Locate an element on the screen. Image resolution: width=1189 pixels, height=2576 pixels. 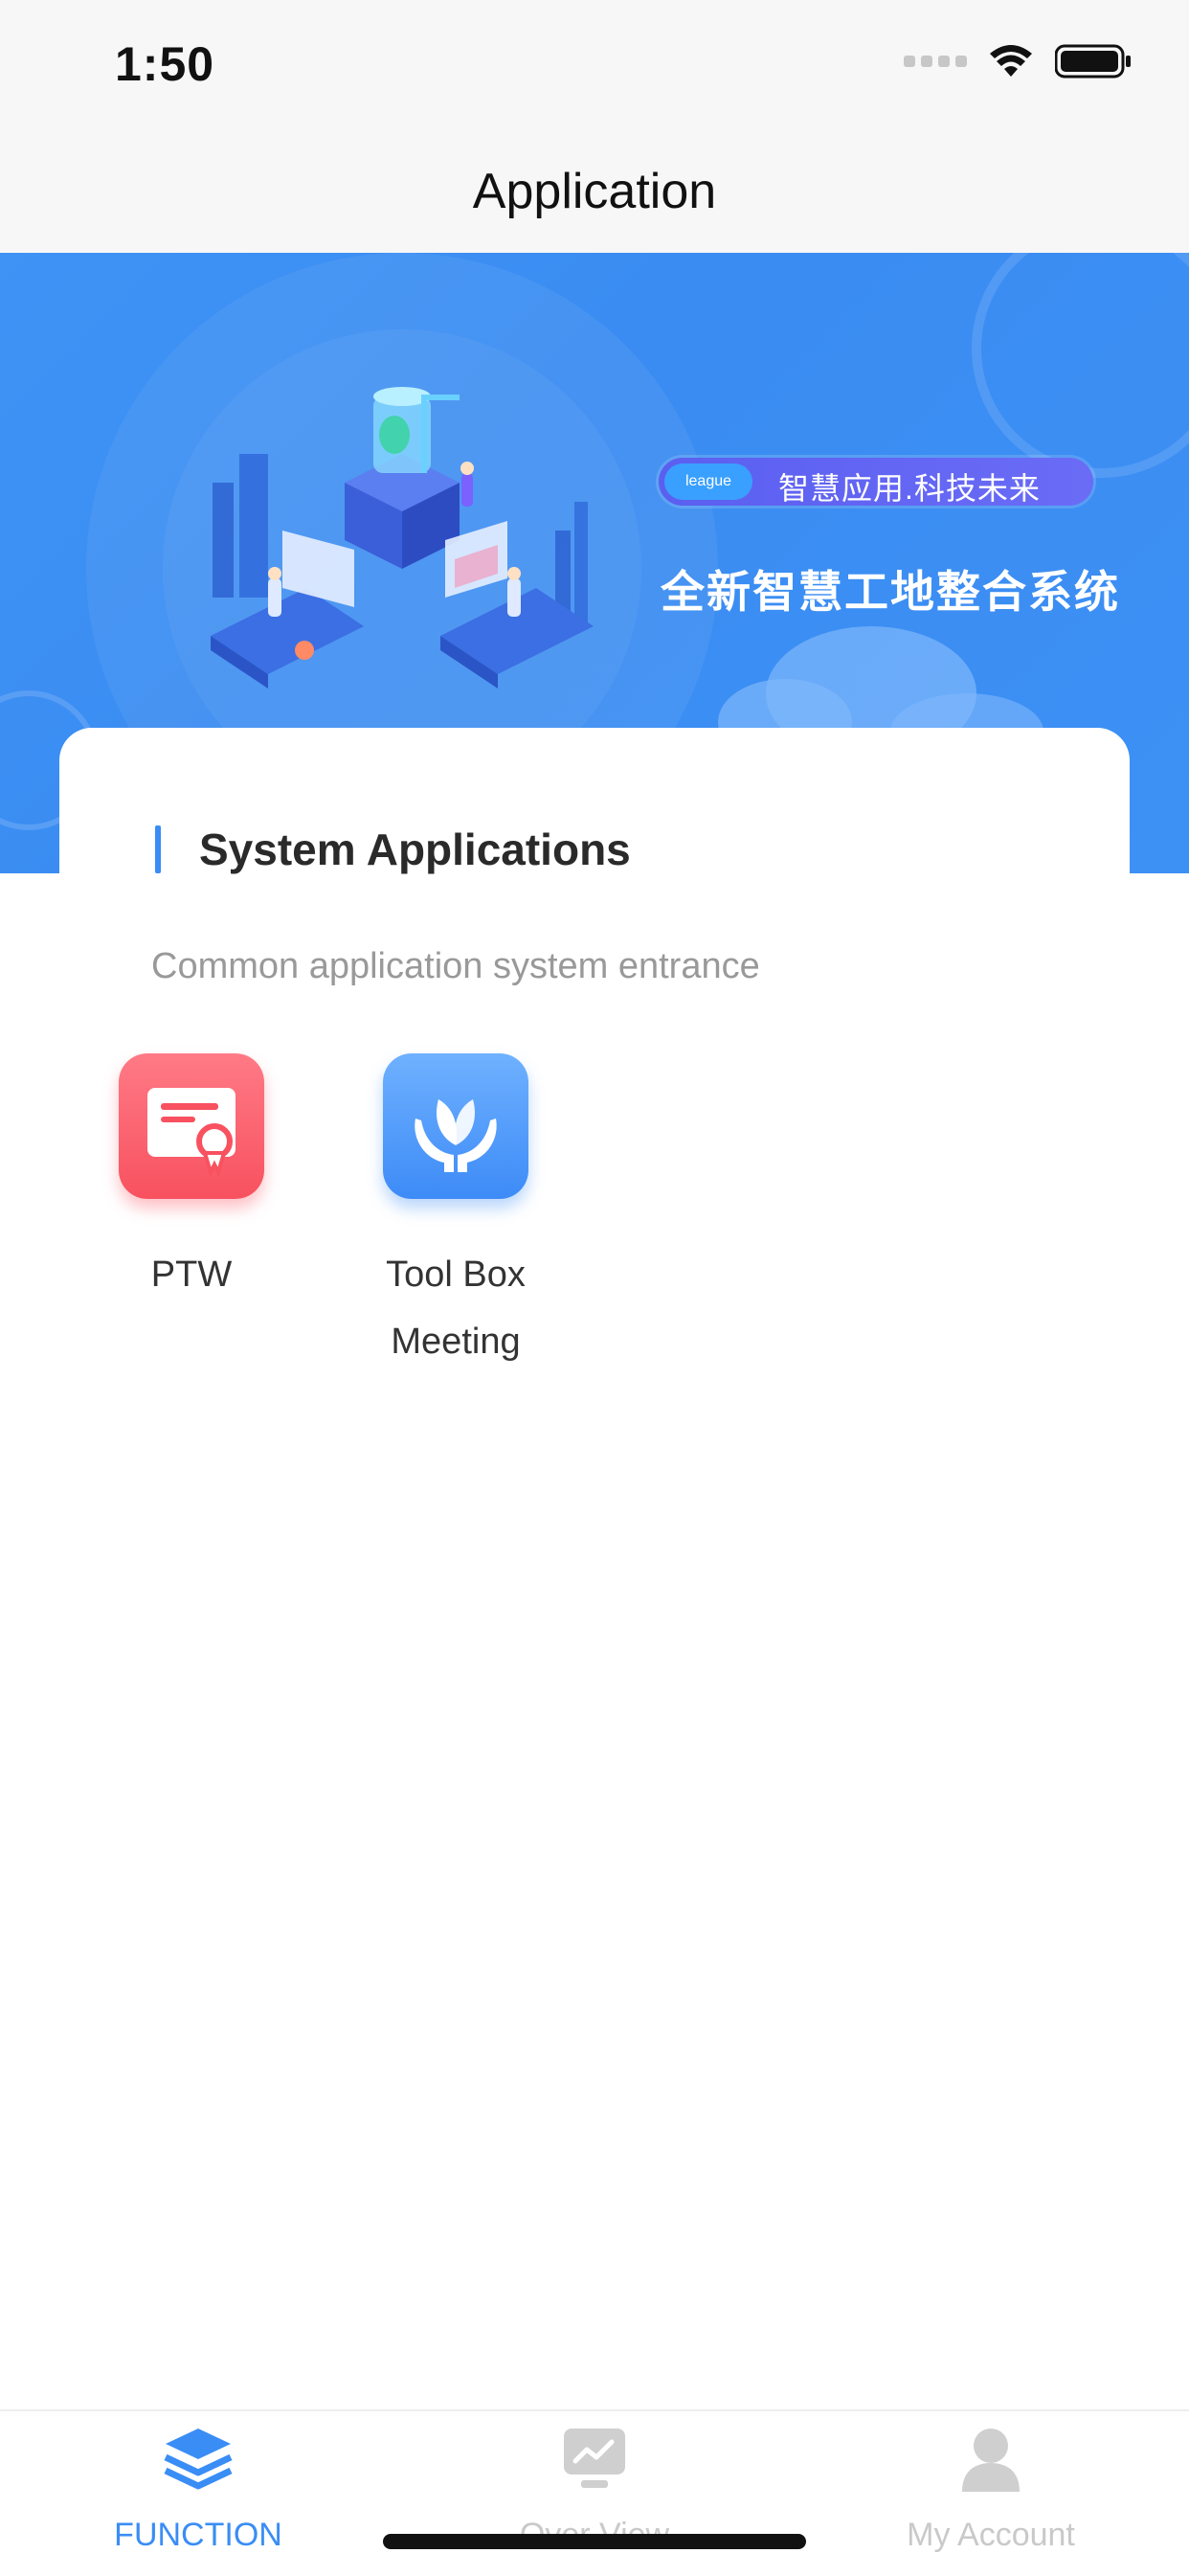
app-tool-box-meeting-label: Tool Box Meeting is located at coordinates (455, 1308).